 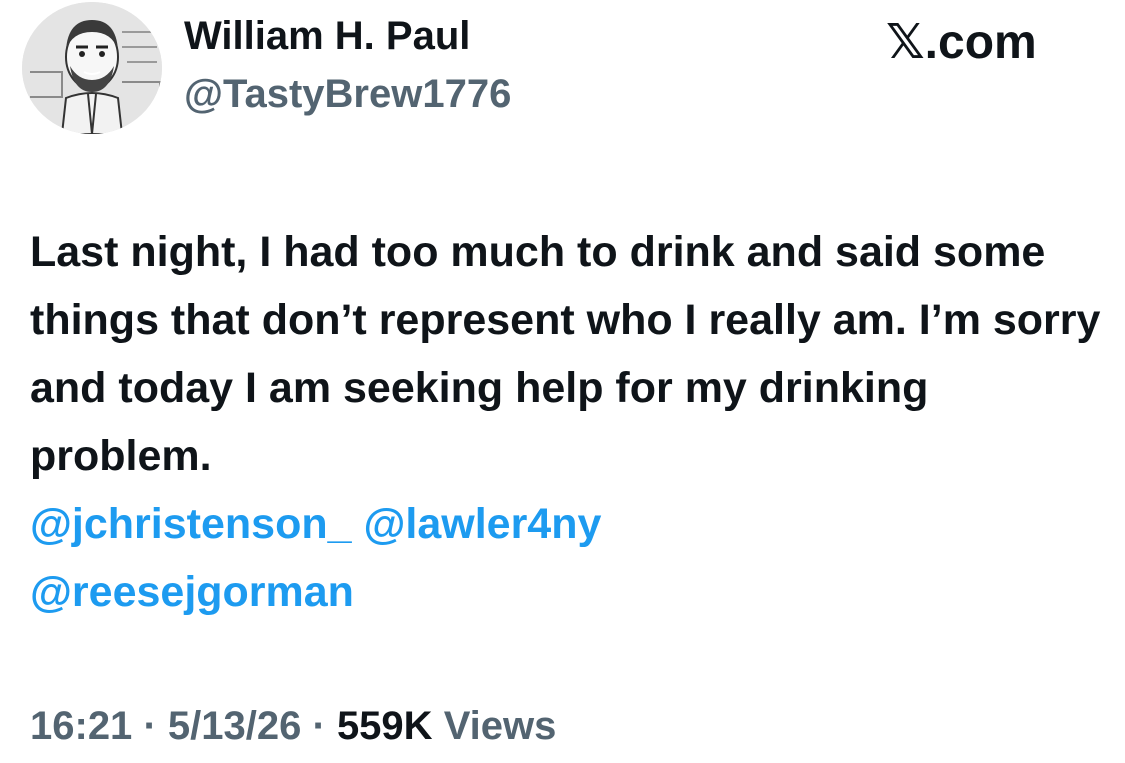 What do you see at coordinates (500, 726) in the screenshot?
I see `views-label: Views` at bounding box center [500, 726].